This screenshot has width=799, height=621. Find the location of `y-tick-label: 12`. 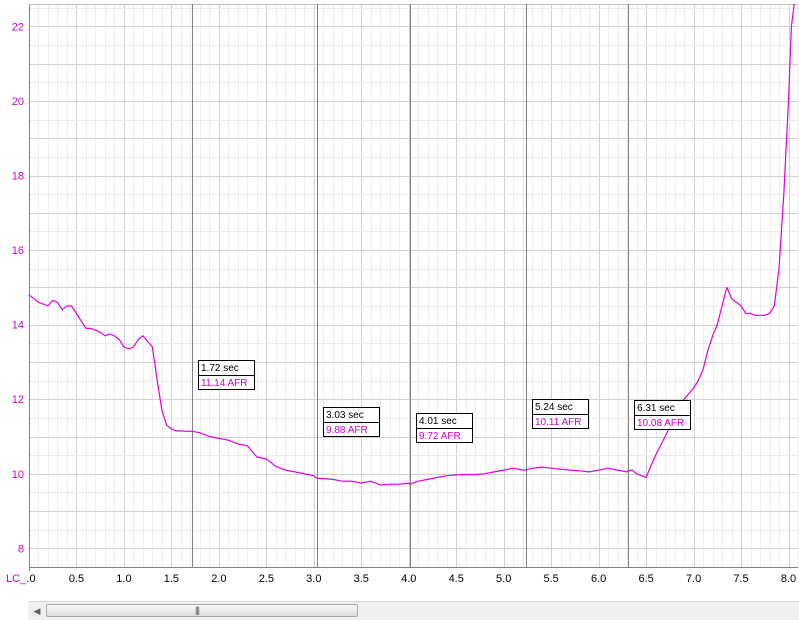

y-tick-label: 12 is located at coordinates (18, 400).